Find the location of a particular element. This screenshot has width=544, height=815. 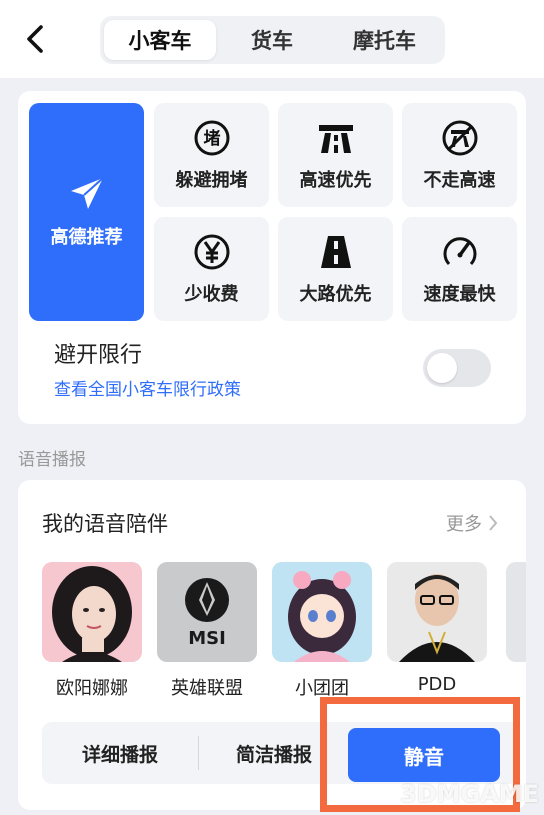

avatar-name: 欧阳娜娜 is located at coordinates (92, 688).